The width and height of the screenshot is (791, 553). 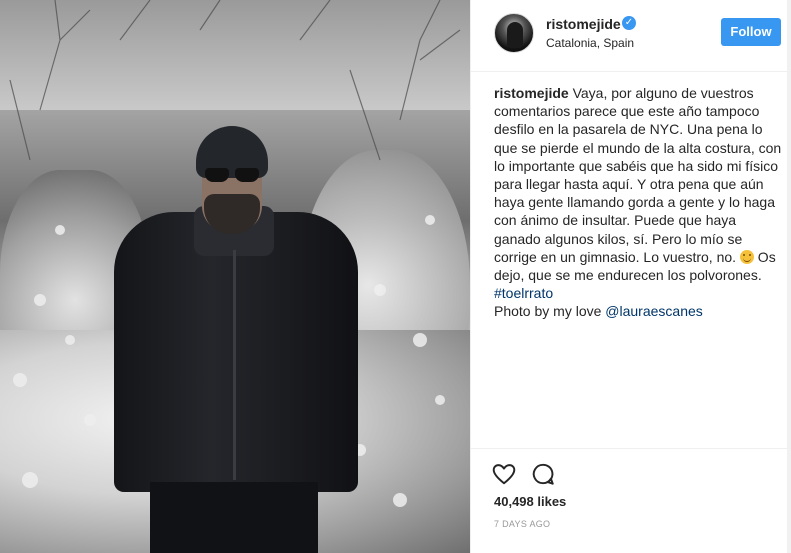 I want to click on post-timestamp: 7 DAYS AGO, so click(x=522, y=524).